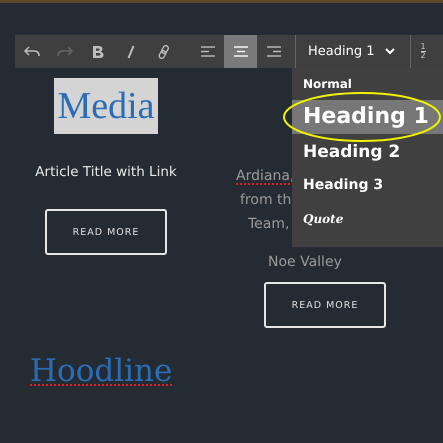 This screenshot has width=443, height=443. What do you see at coordinates (130, 51) in the screenshot?
I see `italic-icon` at bounding box center [130, 51].